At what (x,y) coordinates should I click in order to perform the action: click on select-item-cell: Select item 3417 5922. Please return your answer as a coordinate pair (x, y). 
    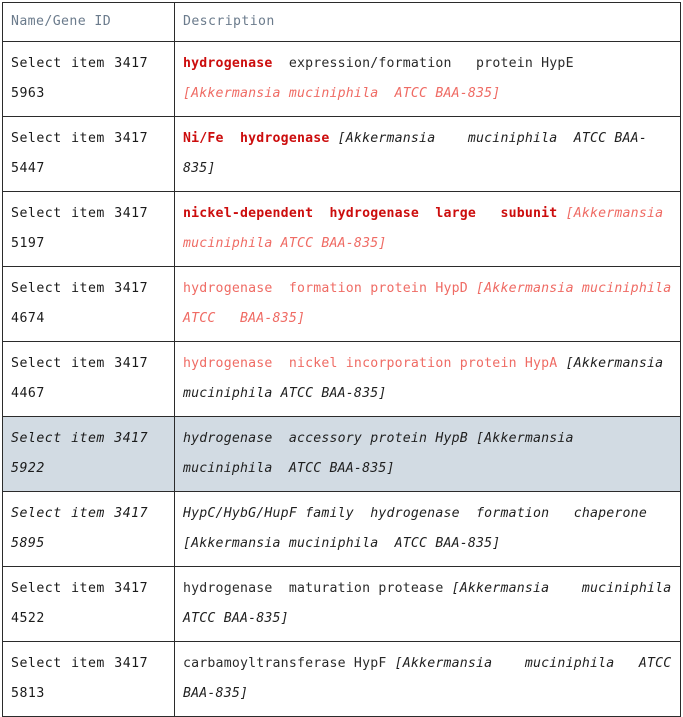
    Looking at the image, I should click on (88, 454).